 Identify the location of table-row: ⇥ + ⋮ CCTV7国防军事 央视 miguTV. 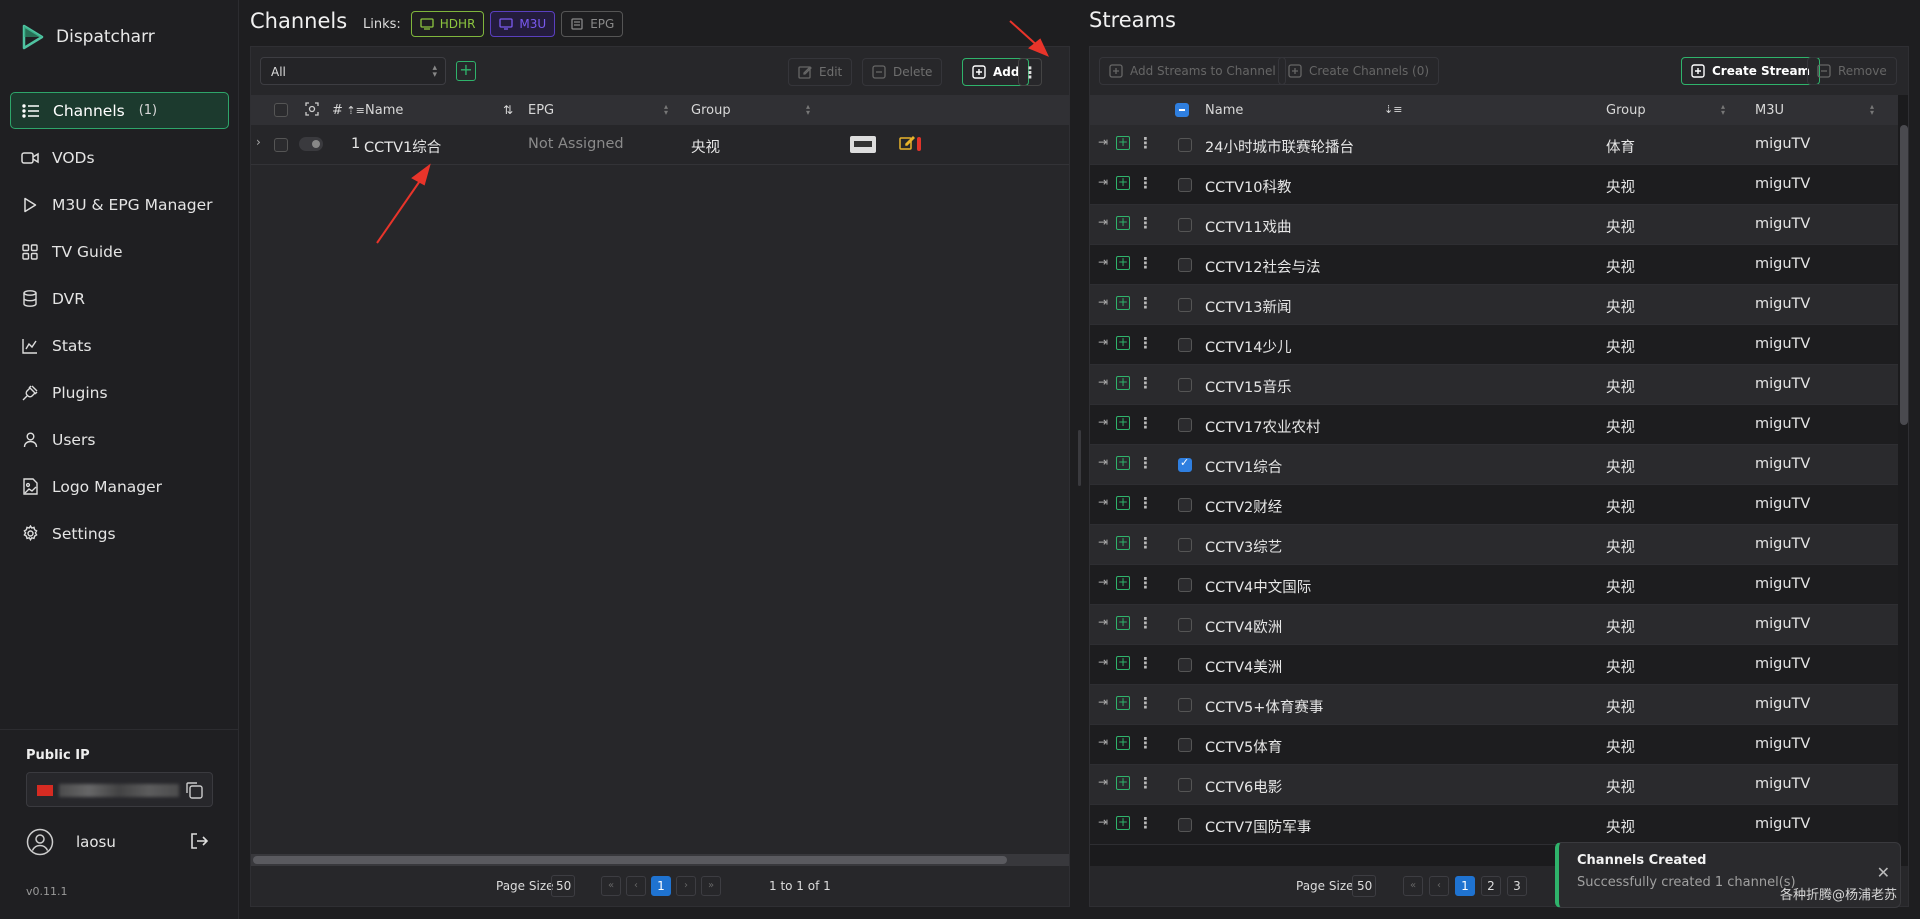
(1494, 825).